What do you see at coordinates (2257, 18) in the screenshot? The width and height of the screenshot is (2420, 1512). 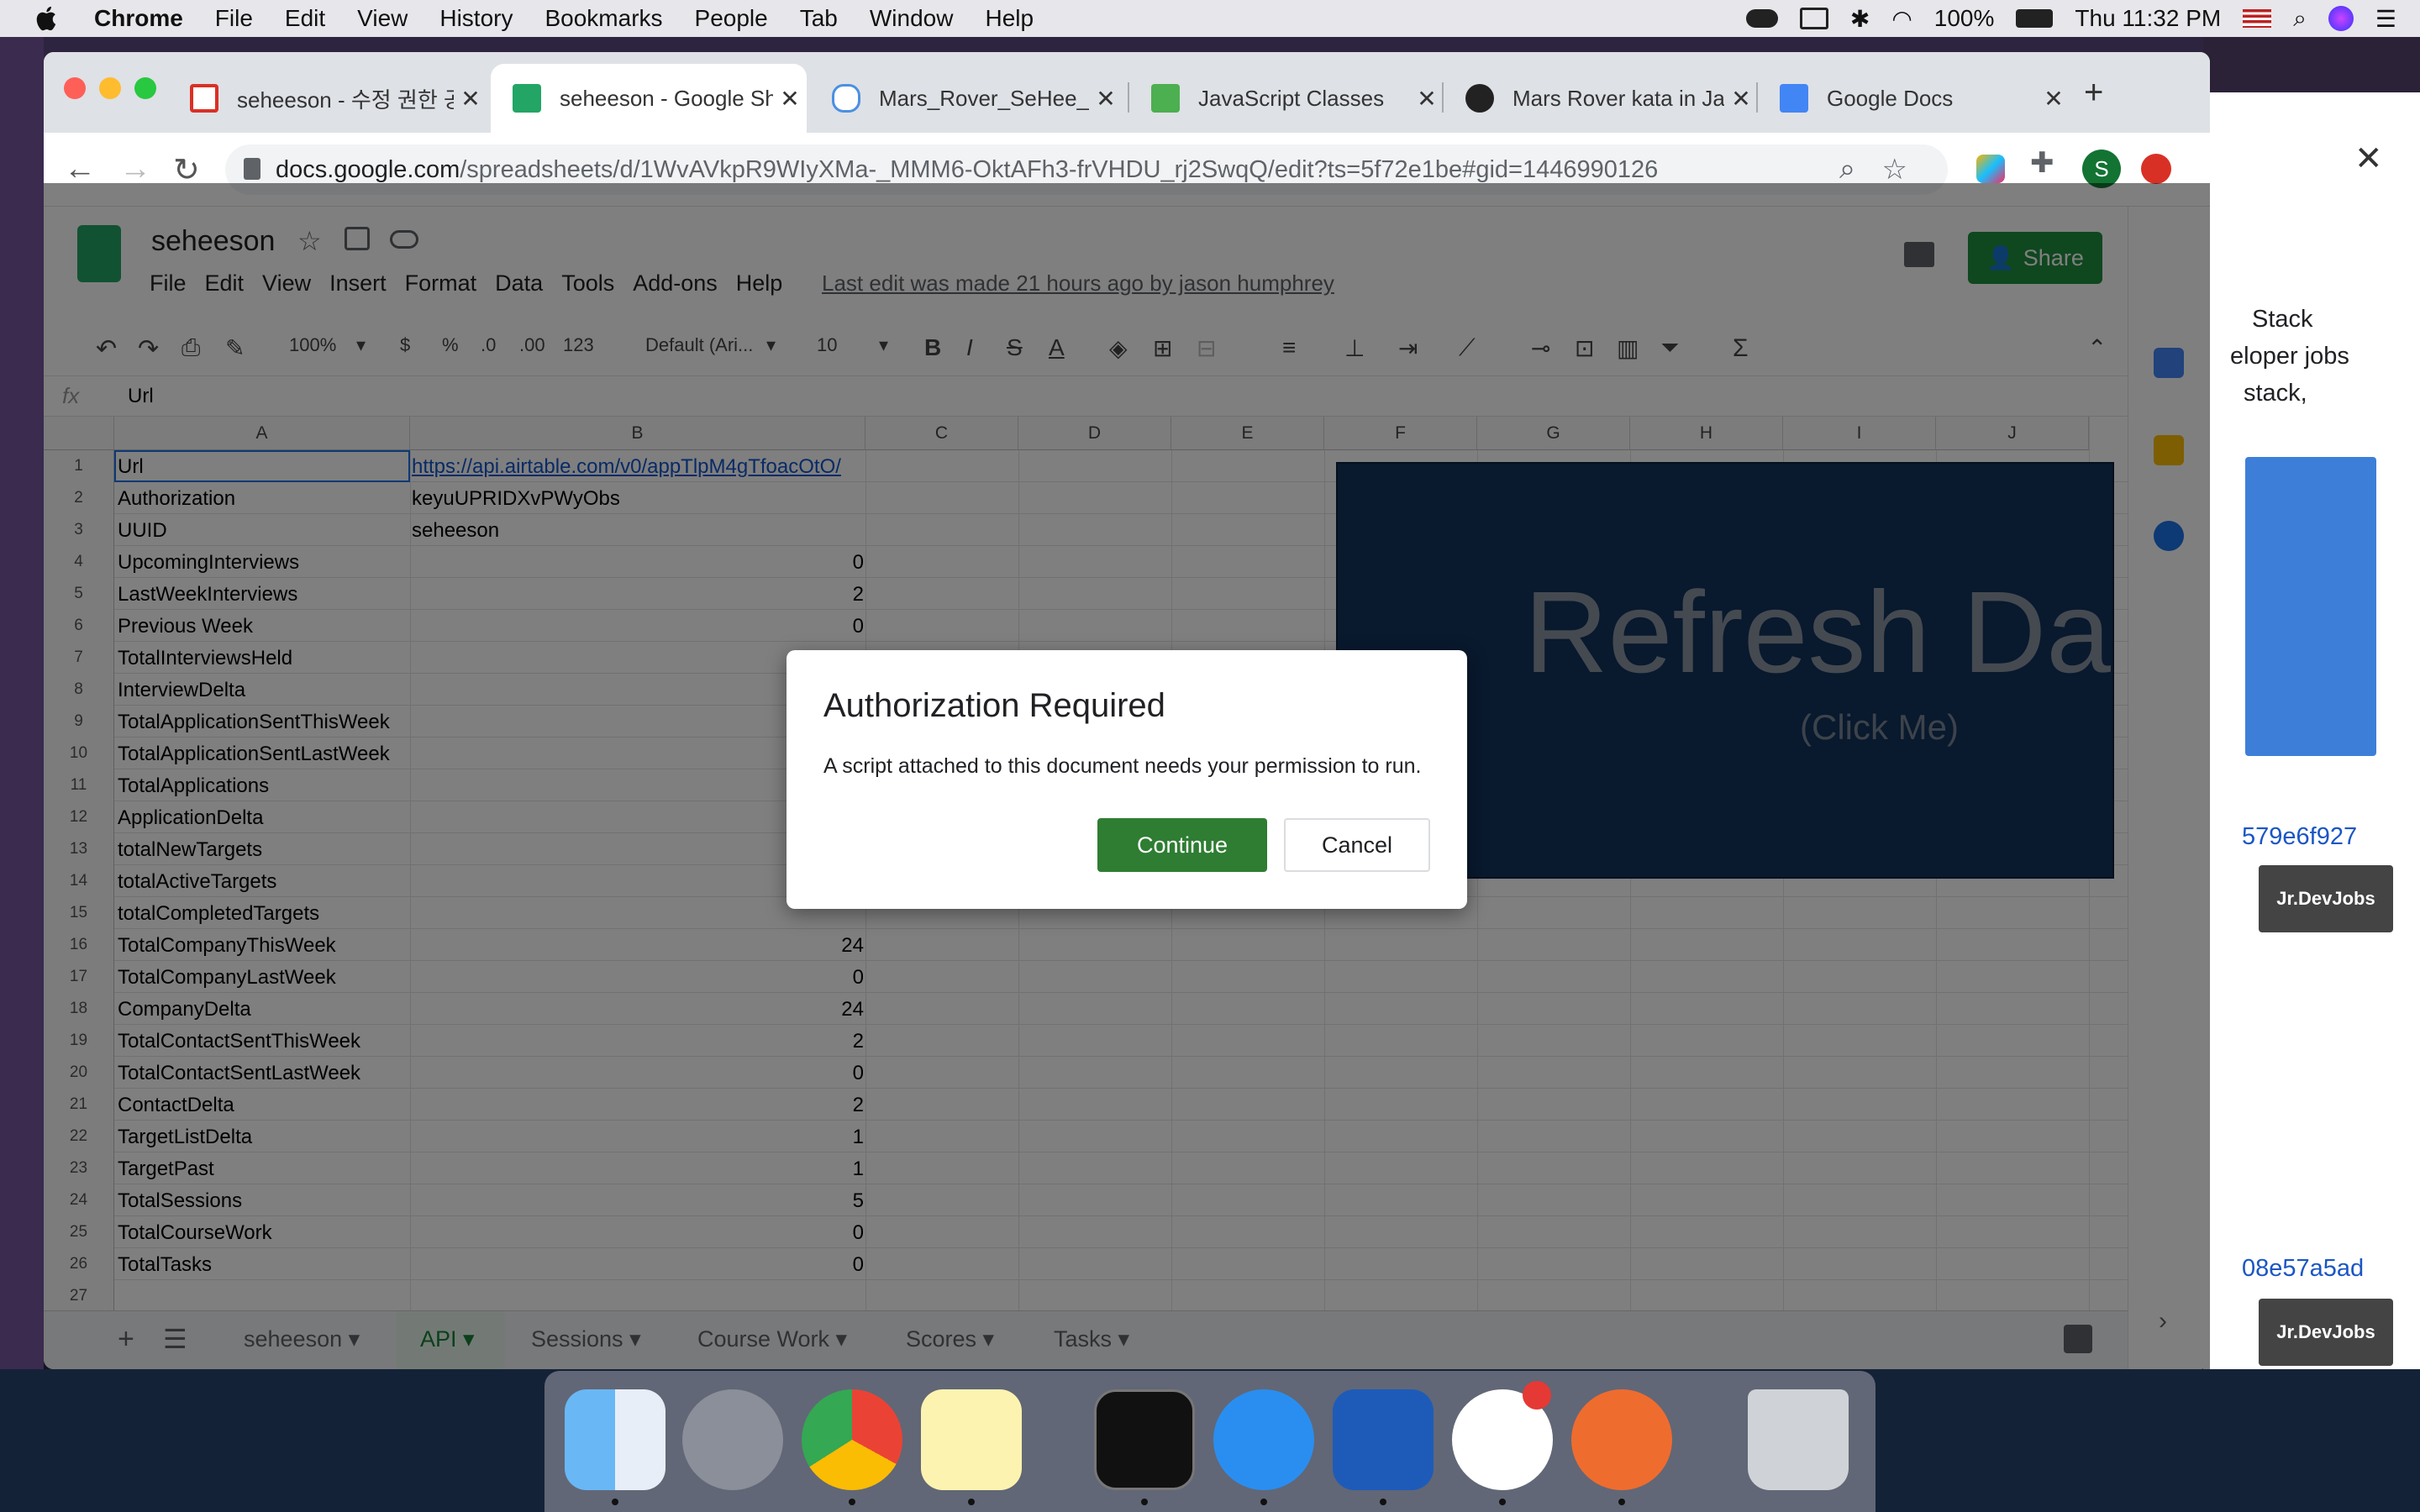 I see `flag-icon` at bounding box center [2257, 18].